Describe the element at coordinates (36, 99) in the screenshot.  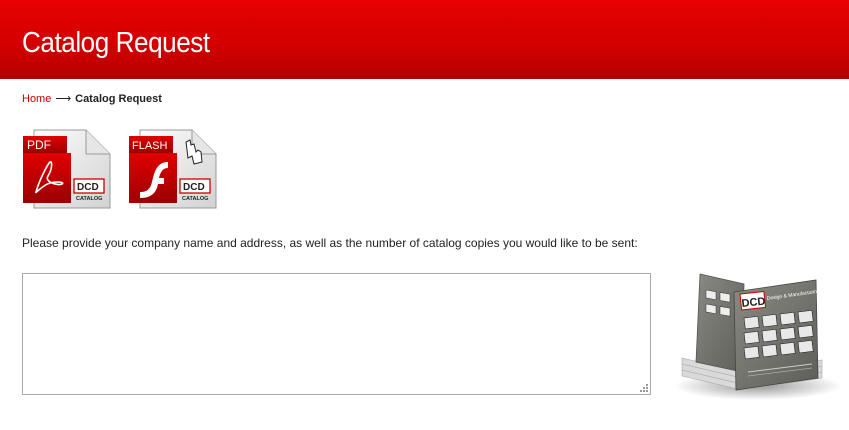
I see `breadcrumb-home-link: Home` at that location.